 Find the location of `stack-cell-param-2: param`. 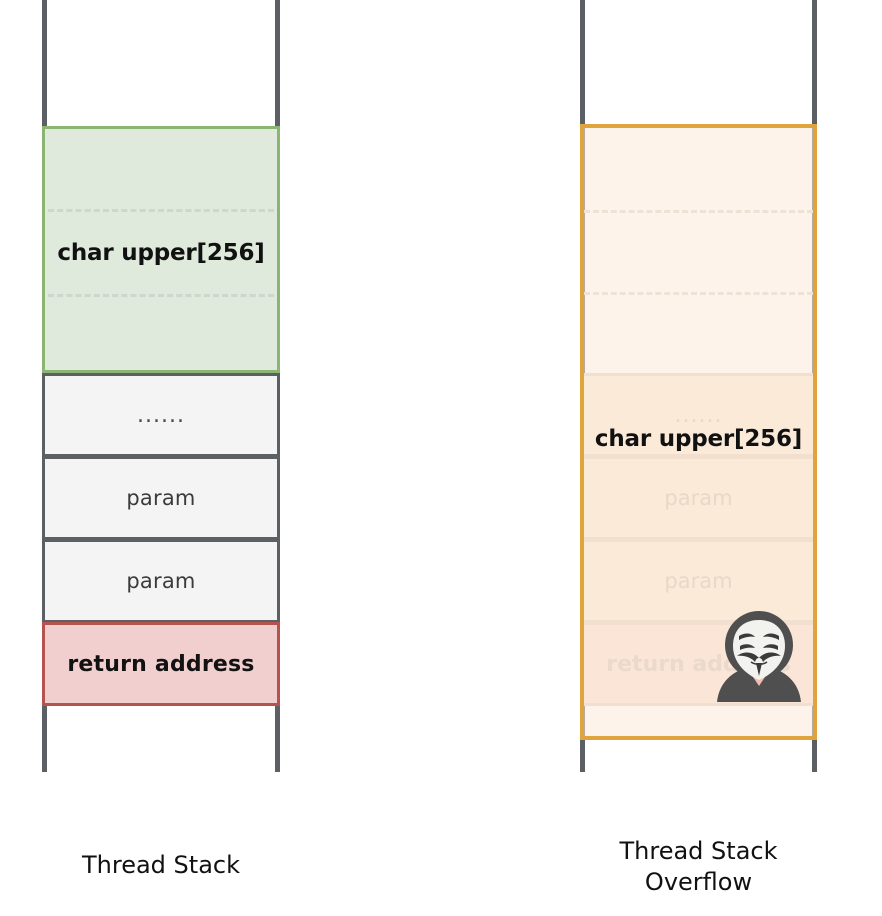

stack-cell-param-2: param is located at coordinates (161, 581).